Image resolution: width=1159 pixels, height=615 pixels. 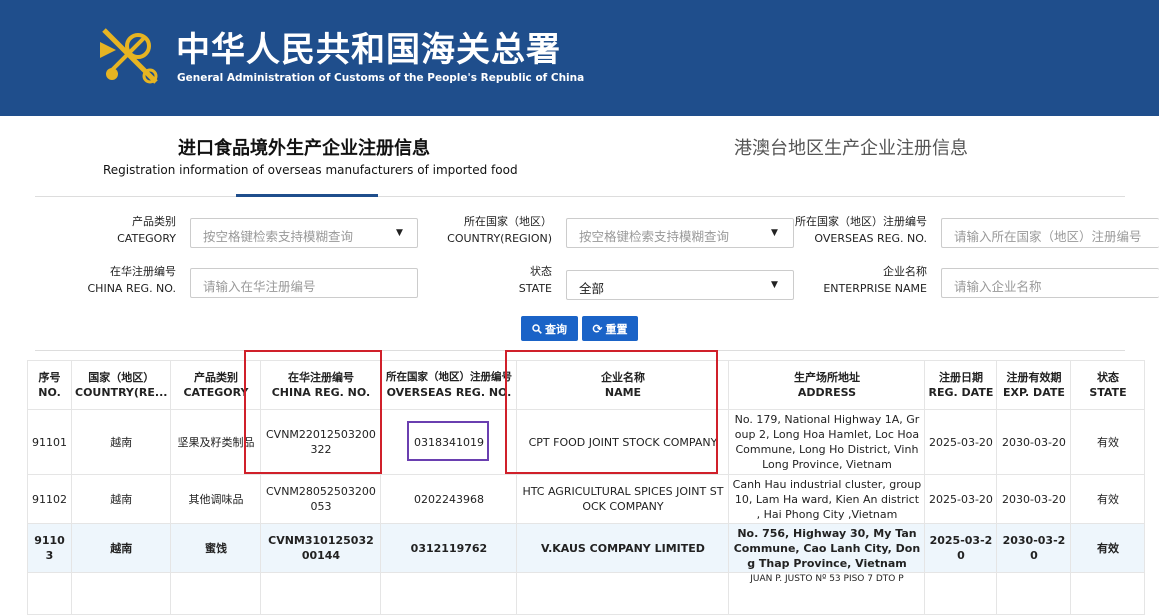 I want to click on header-en: EXP. DATE, so click(x=1034, y=392).